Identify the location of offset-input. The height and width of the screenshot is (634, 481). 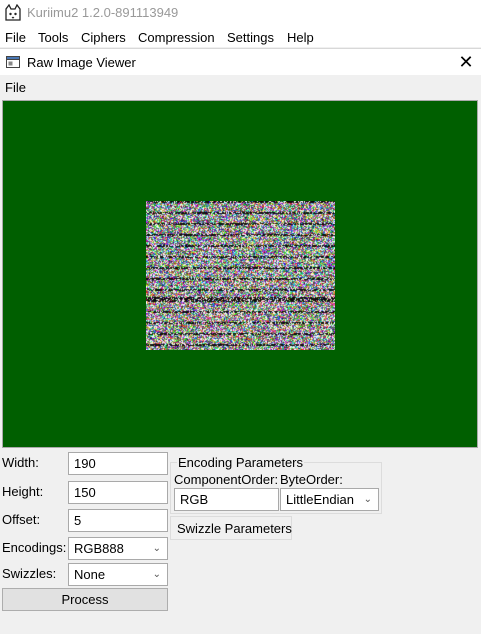
(118, 520).